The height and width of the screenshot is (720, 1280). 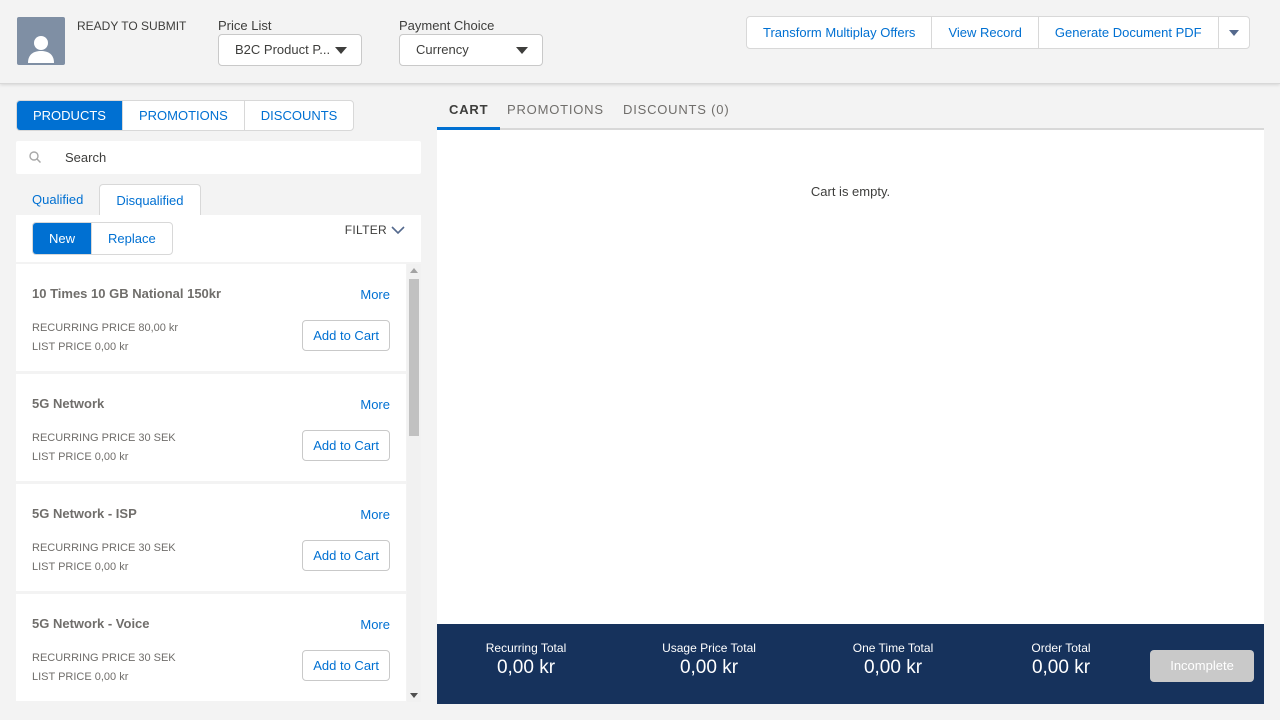 I want to click on search-input: Search, so click(x=218, y=157).